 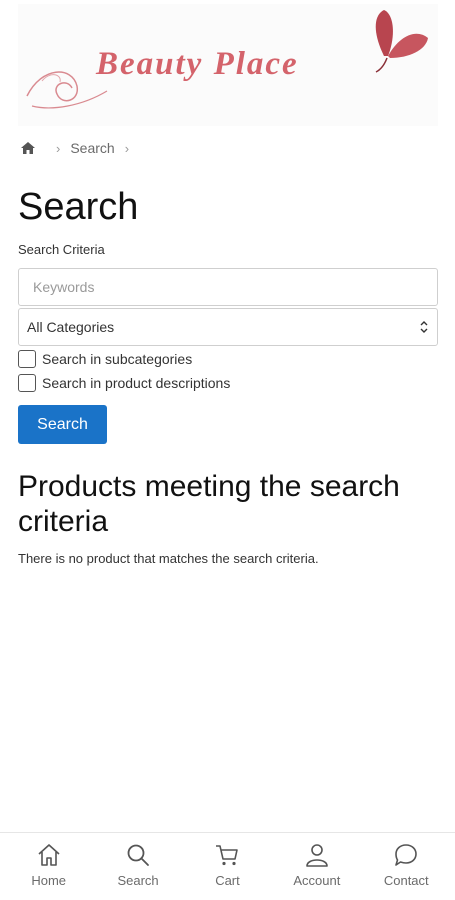 I want to click on search-button: Search, so click(x=62, y=424).